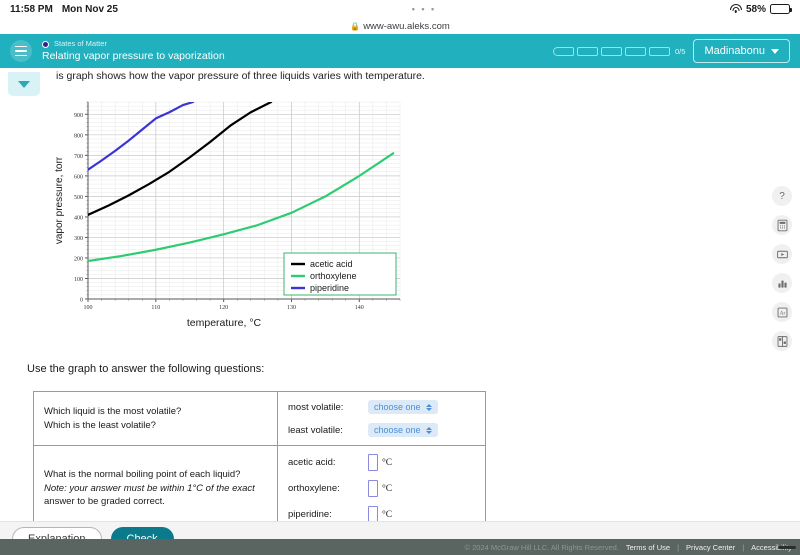 The image size is (800, 555). I want to click on status-bar-left: 11:58 PM Mon Nov 25, so click(64, 9).